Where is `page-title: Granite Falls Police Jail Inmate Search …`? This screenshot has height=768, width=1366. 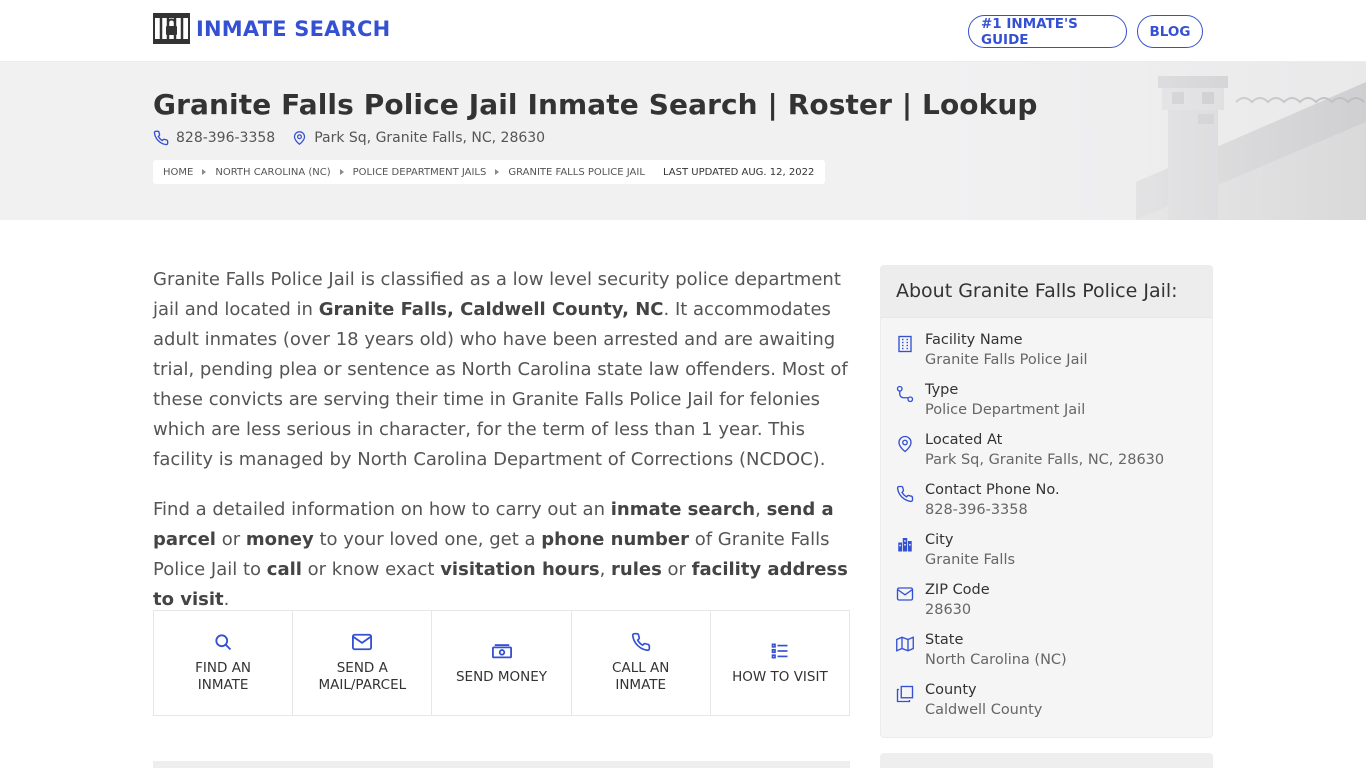 page-title: Granite Falls Police Jail Inmate Search … is located at coordinates (595, 104).